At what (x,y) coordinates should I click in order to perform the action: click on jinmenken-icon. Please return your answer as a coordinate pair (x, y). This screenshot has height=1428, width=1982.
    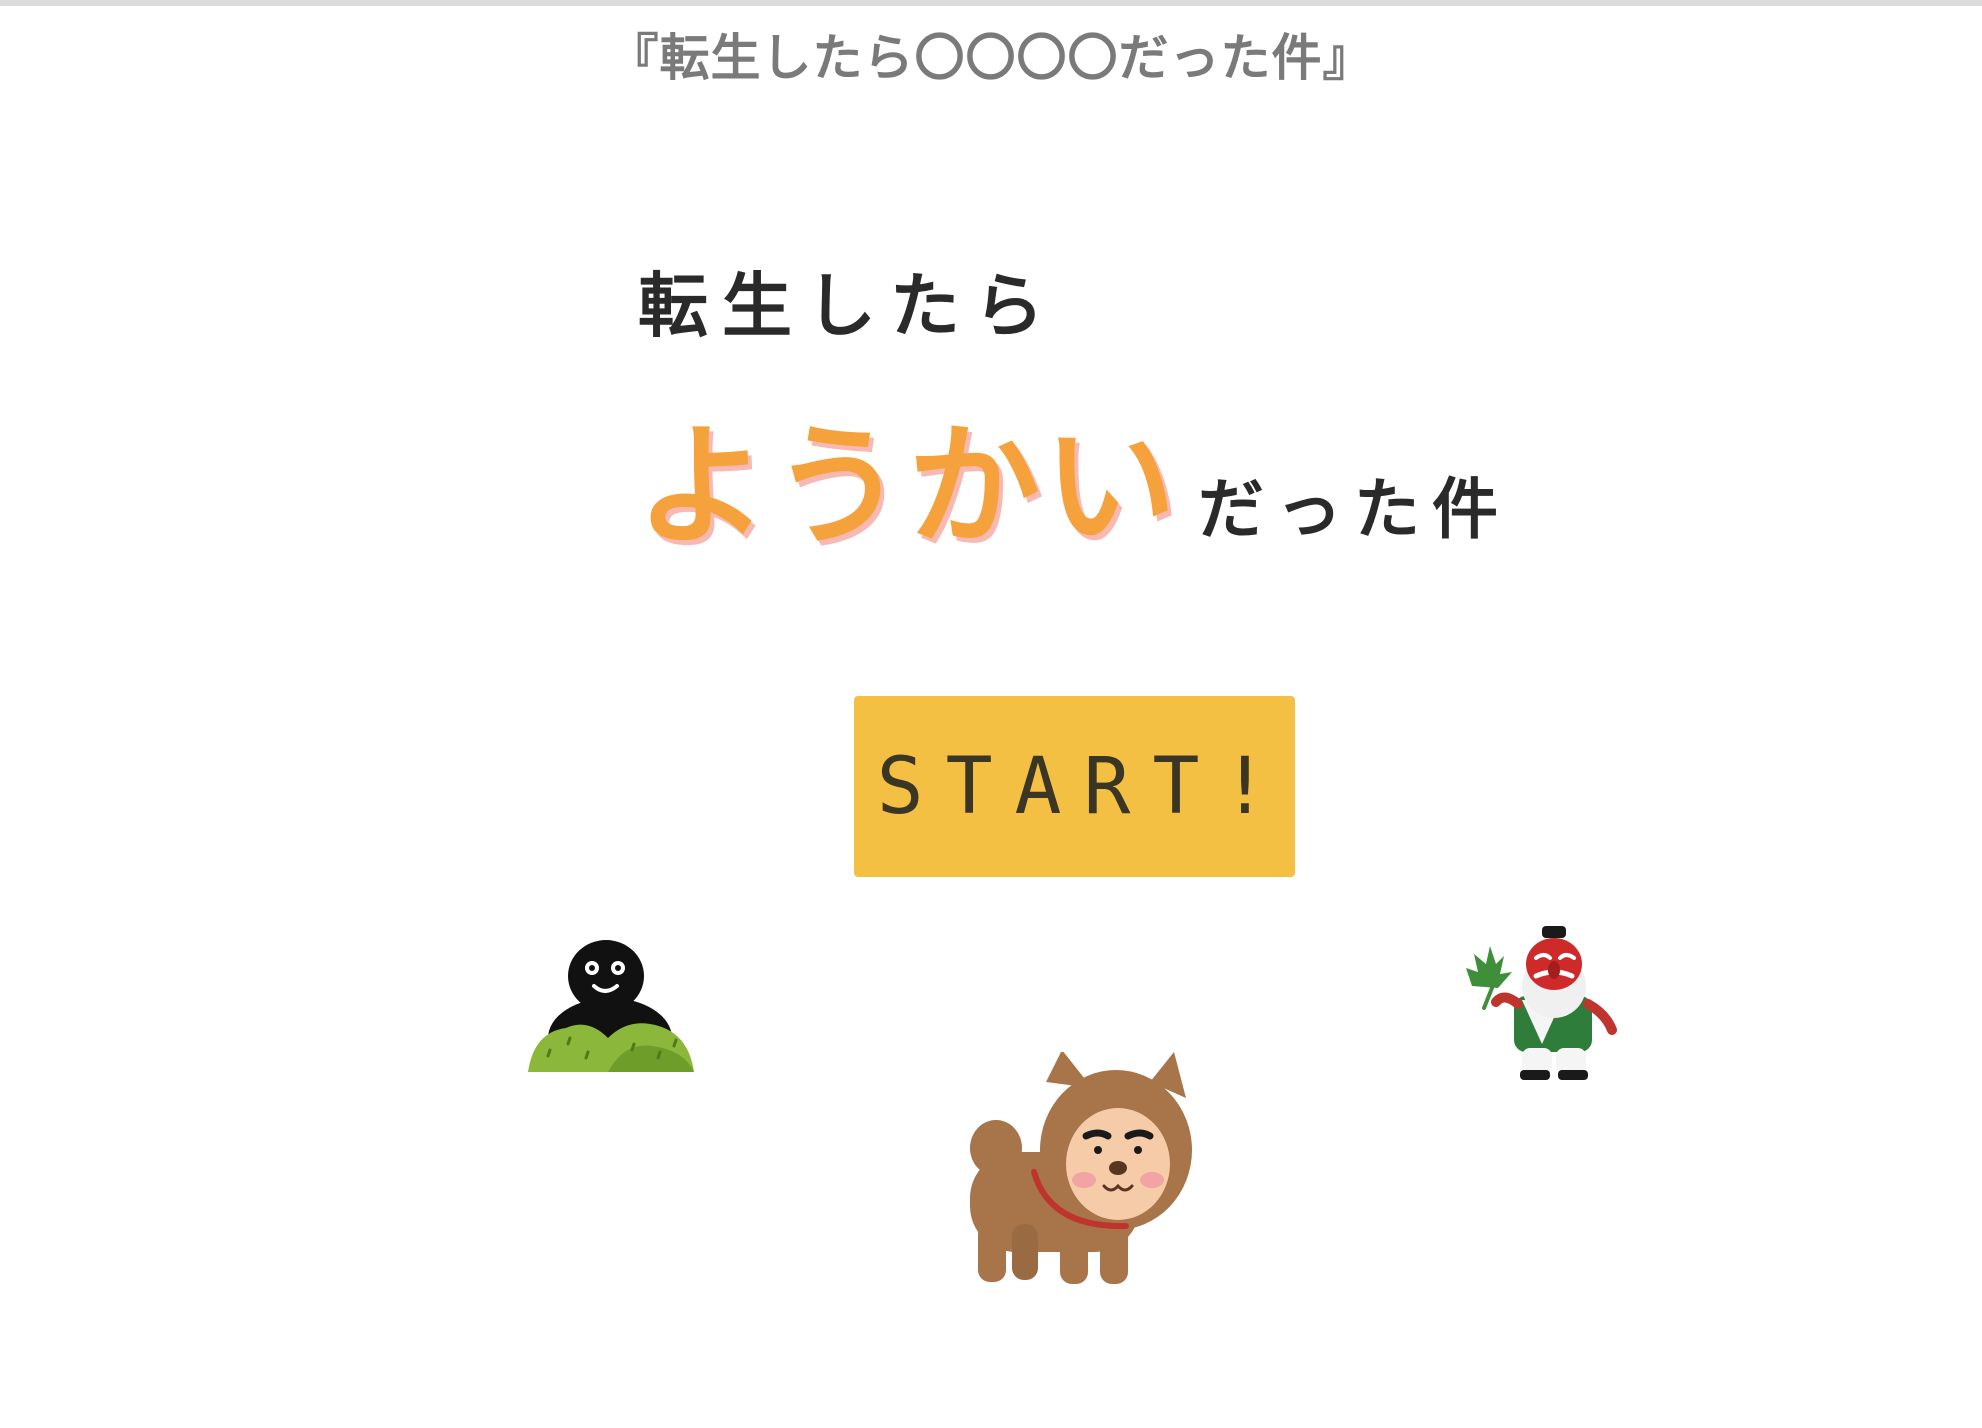
    Looking at the image, I should click on (1081, 1168).